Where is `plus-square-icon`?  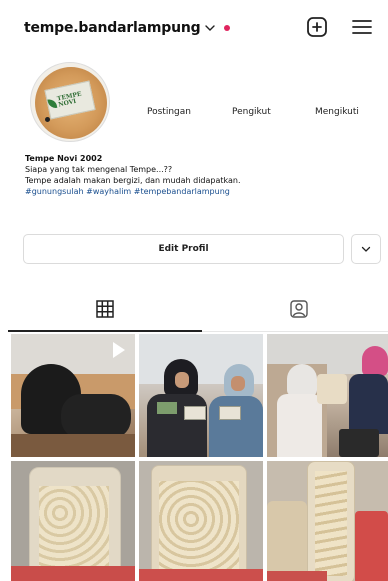
plus-square-icon is located at coordinates (317, 27).